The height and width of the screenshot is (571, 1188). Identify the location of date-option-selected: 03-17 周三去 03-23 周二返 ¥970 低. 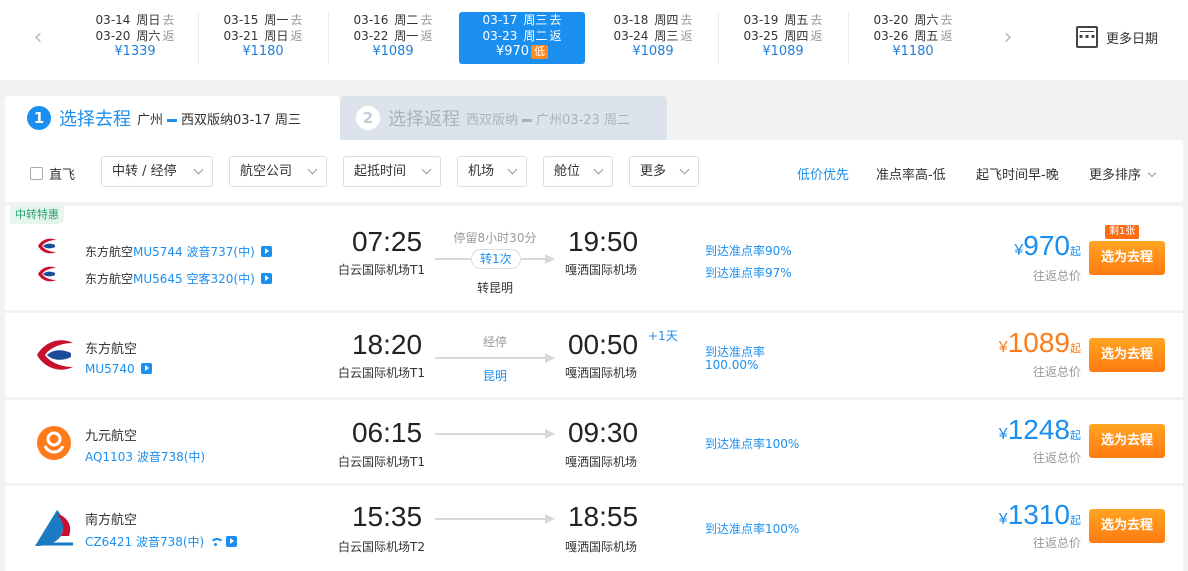
(522, 38).